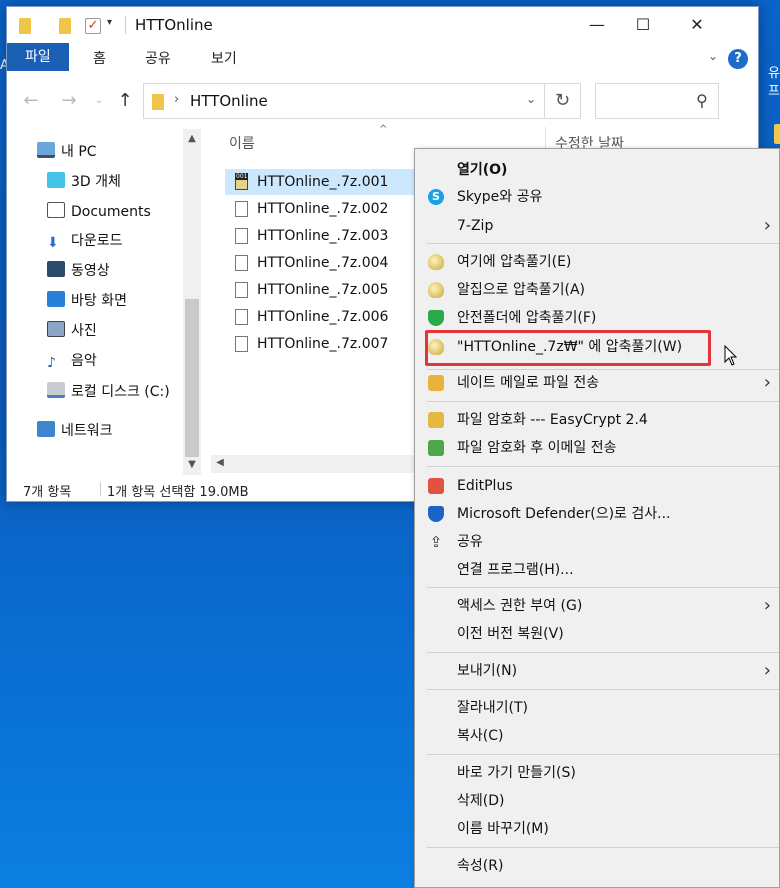  I want to click on submenu-arrow-icon: ›, so click(767, 225).